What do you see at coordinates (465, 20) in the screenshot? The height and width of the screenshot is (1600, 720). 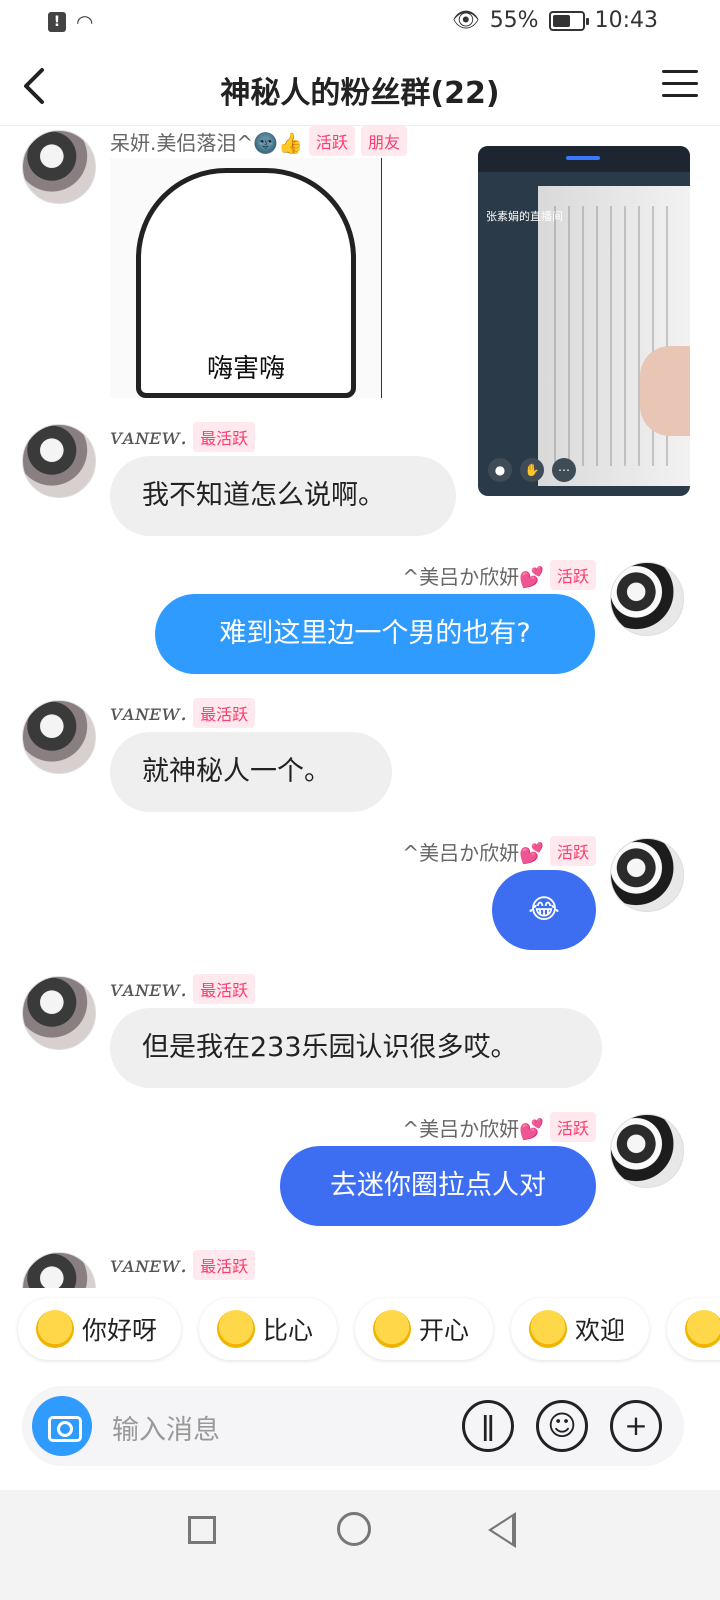 I see `eye-icon: 👁` at bounding box center [465, 20].